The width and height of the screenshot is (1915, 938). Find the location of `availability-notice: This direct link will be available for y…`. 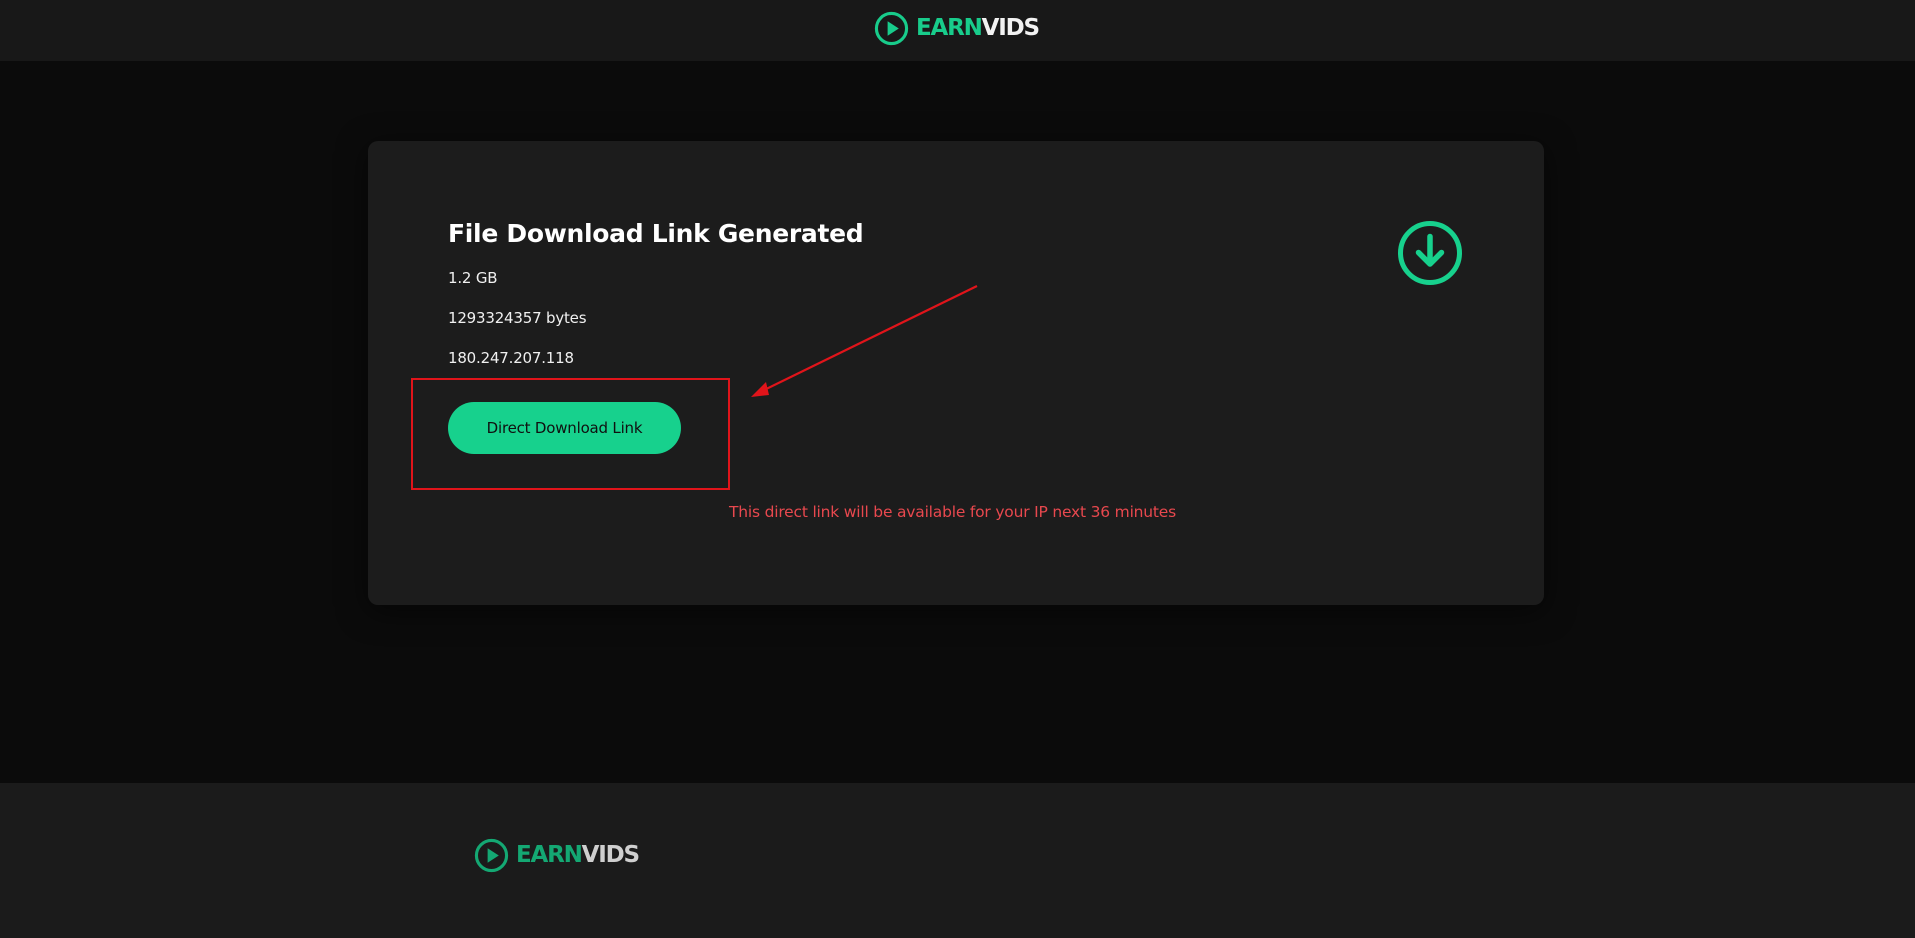

availability-notice: This direct link will be available for y… is located at coordinates (953, 512).